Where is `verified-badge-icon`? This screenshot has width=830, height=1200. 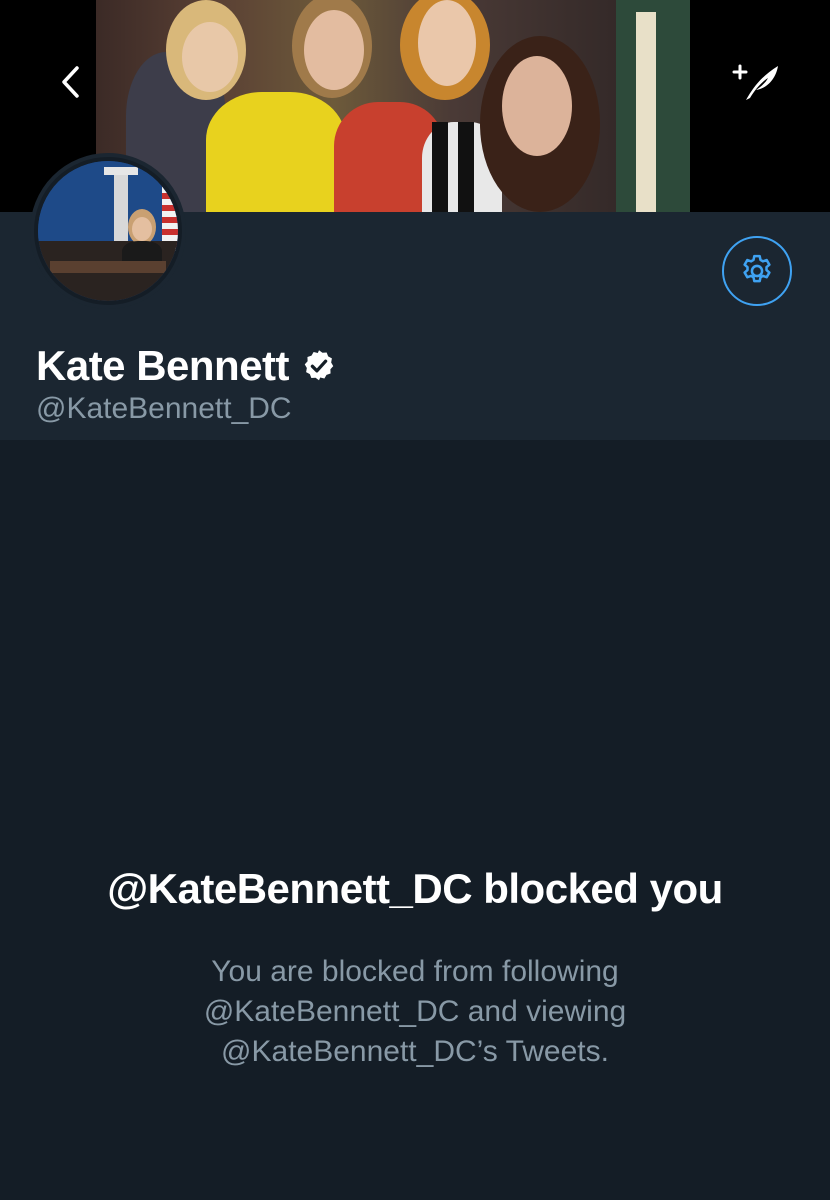
verified-badge-icon is located at coordinates (319, 366).